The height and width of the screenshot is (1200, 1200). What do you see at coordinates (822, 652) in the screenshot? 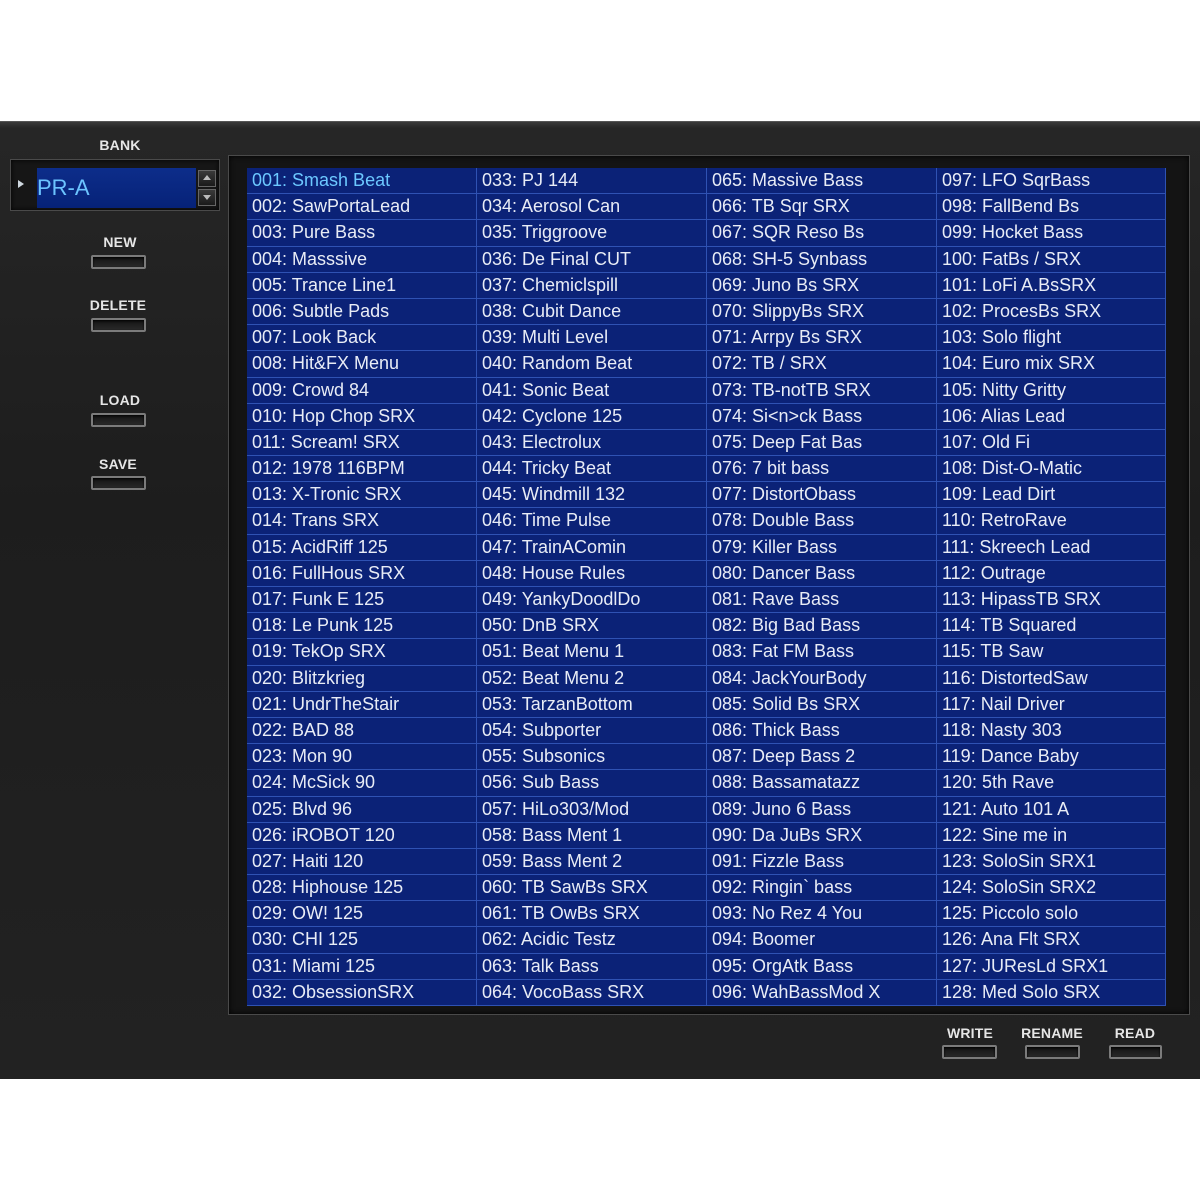
I see `patch-item: 083: Fat FM Bass` at bounding box center [822, 652].